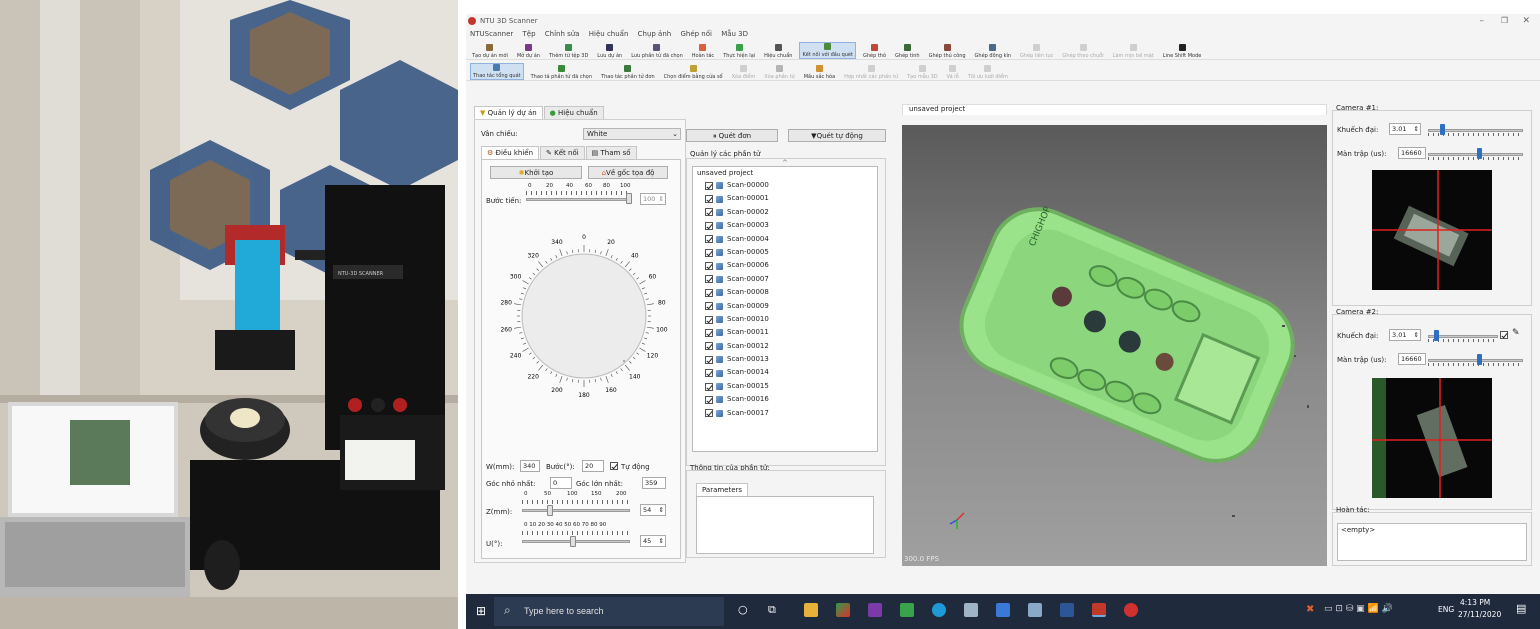 The height and width of the screenshot is (629, 1540). What do you see at coordinates (1526, 21) in the screenshot?
I see `close-icon: ✕` at bounding box center [1526, 21].